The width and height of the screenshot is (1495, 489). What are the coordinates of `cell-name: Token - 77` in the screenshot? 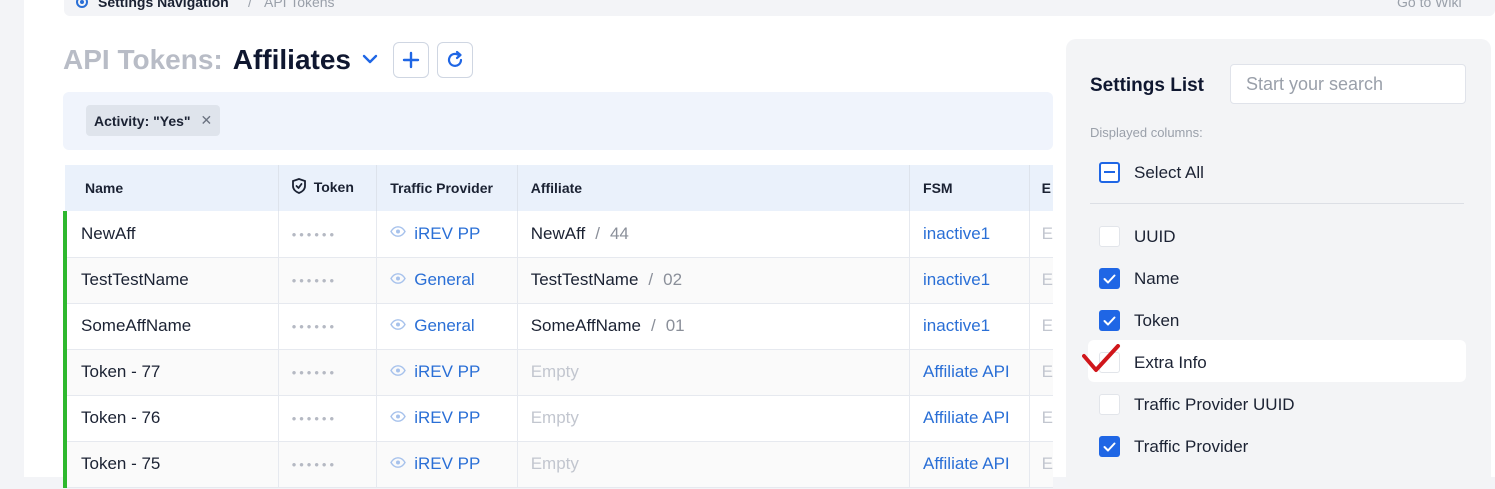 It's located at (170, 372).